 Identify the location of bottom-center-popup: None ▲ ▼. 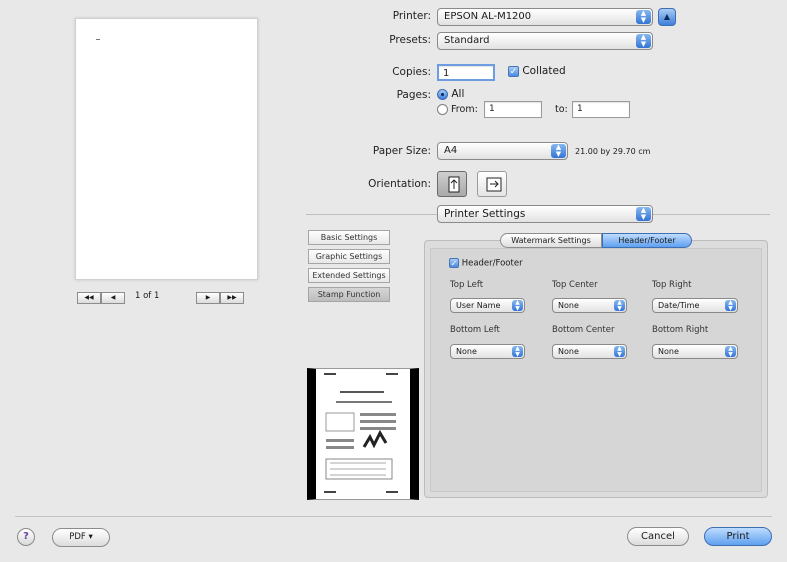
(589, 351).